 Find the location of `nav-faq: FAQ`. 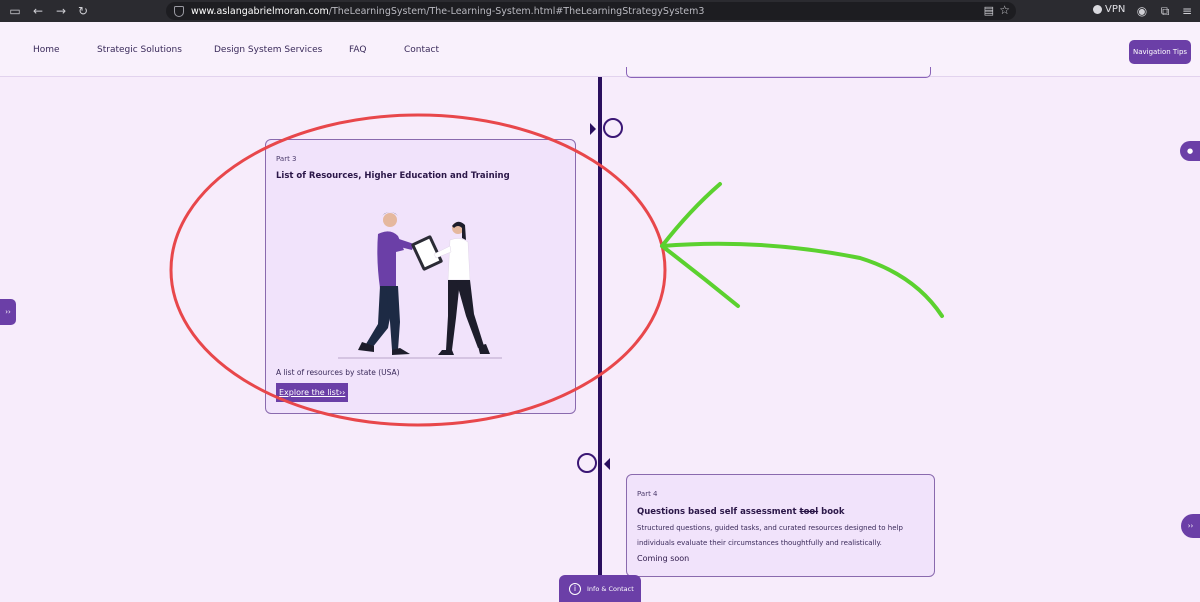

nav-faq: FAQ is located at coordinates (357, 50).